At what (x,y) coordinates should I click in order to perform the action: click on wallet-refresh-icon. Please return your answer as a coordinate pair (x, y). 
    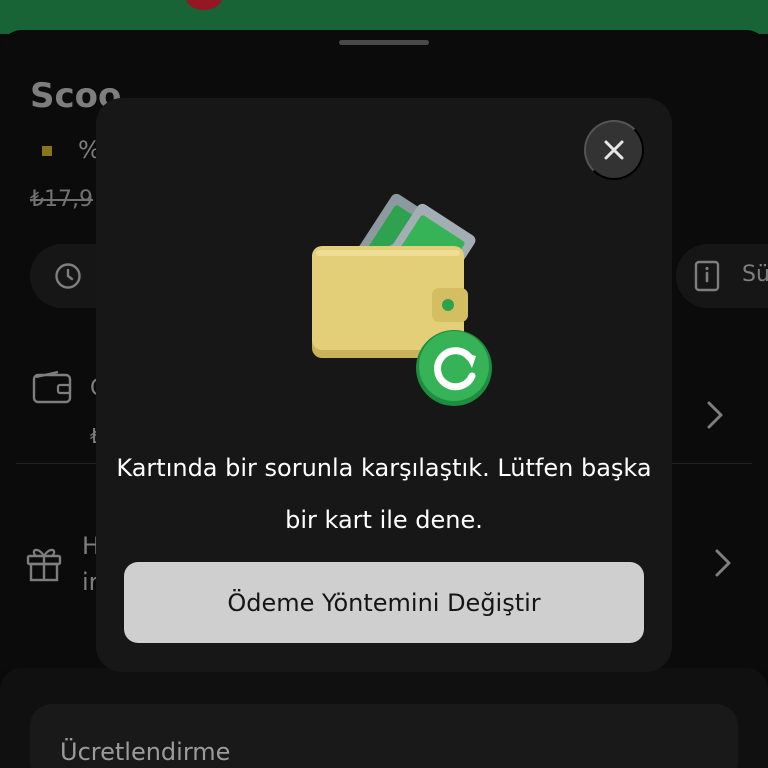
    Looking at the image, I should click on (402, 299).